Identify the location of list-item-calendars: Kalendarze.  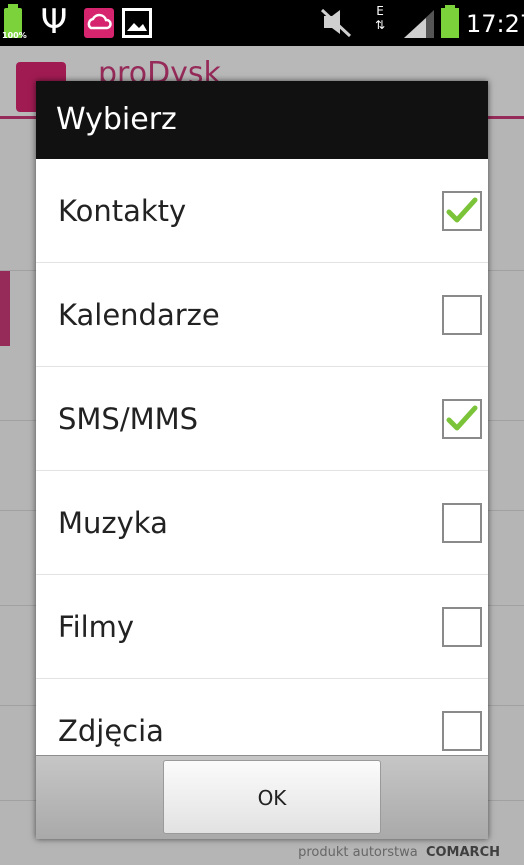
(262, 315).